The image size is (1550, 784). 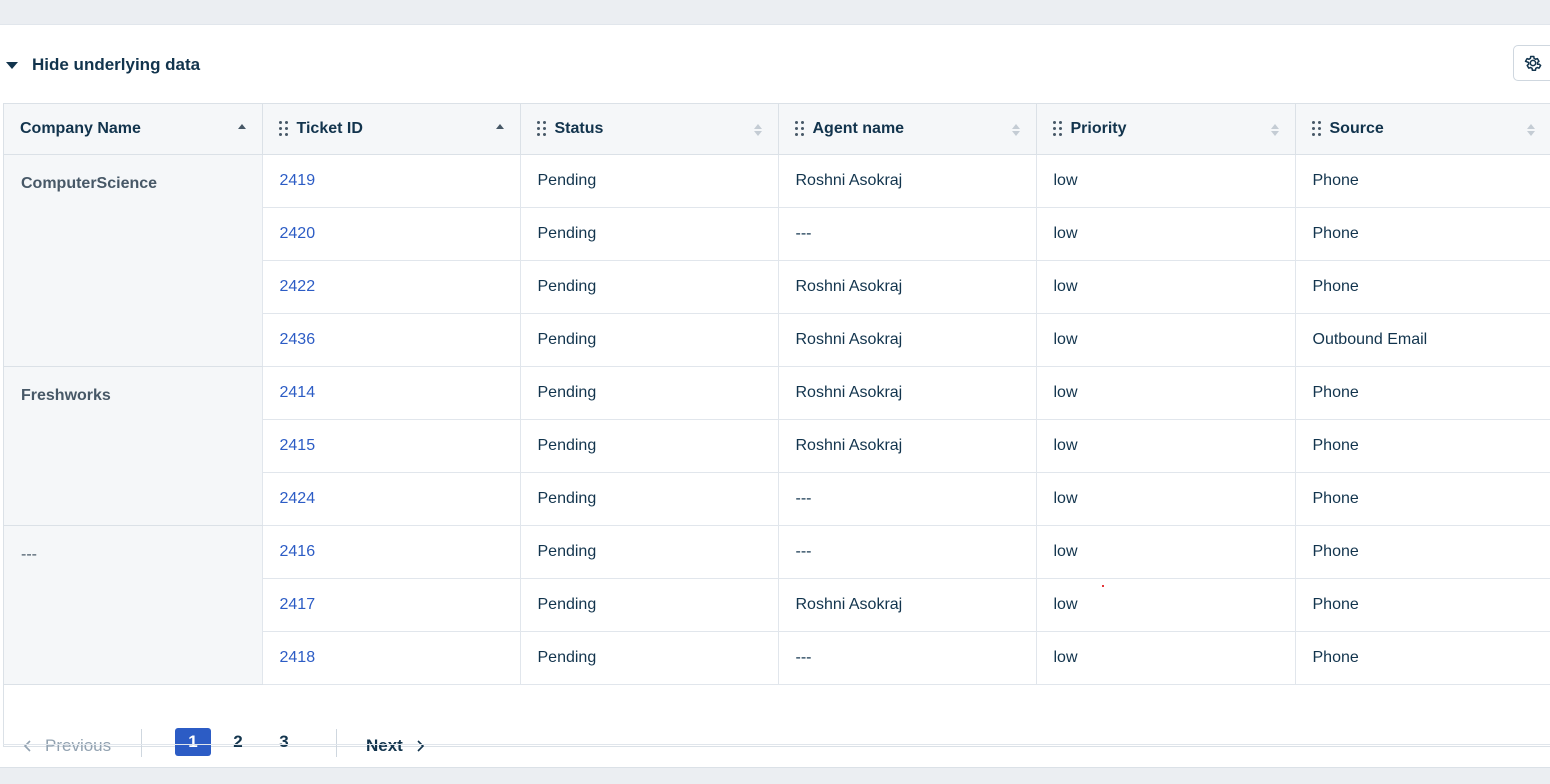 What do you see at coordinates (391, 658) in the screenshot?
I see `ticket-id-cell: 2418` at bounding box center [391, 658].